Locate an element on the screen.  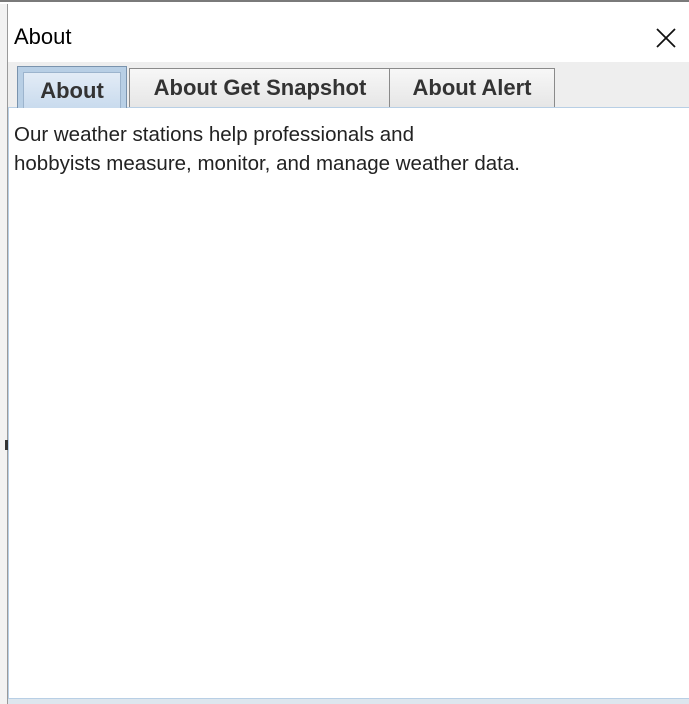
tab-about-get-snapshot: About Get Snapshot is located at coordinates (260, 87).